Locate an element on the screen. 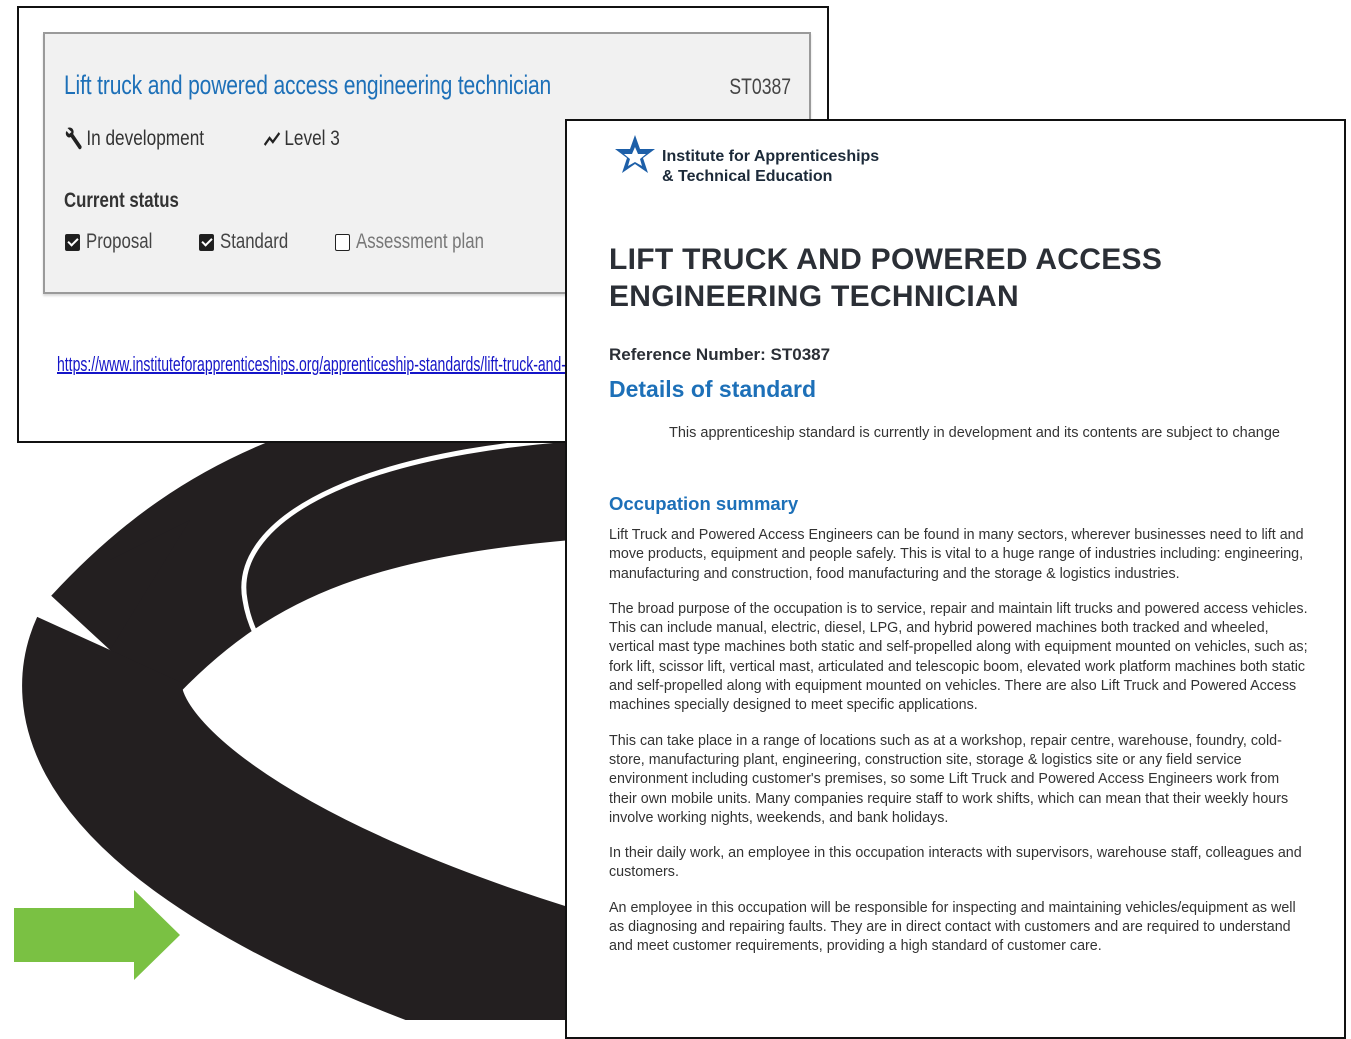 This screenshot has width=1351, height=1039. current-status-heading: Current status is located at coordinates (121, 200).